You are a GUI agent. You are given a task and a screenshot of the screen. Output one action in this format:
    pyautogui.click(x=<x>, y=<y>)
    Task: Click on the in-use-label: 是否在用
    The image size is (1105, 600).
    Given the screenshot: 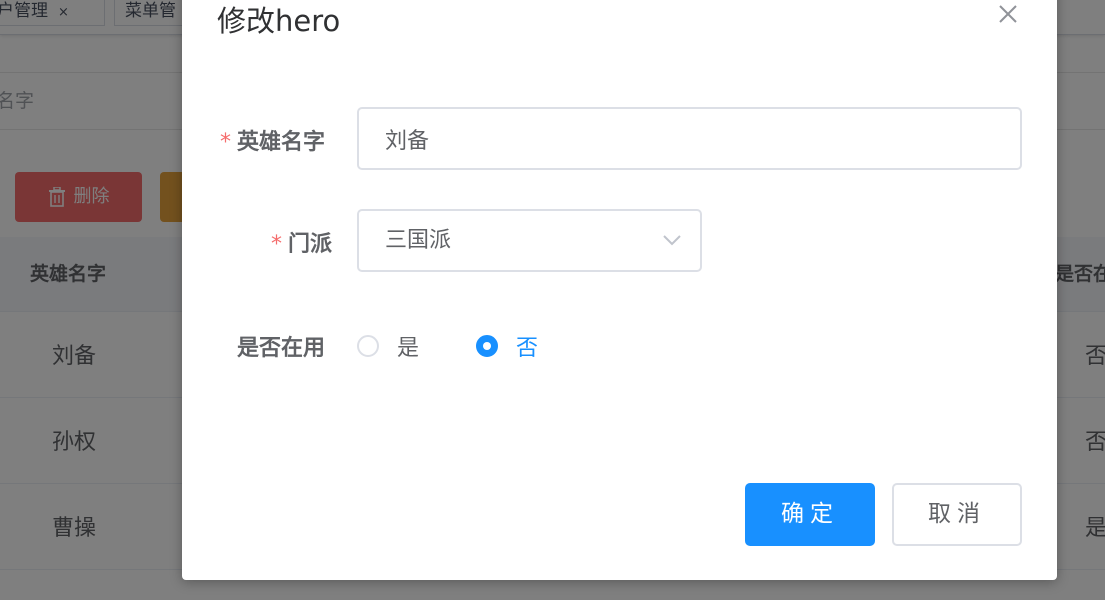 What is the action you would take?
    pyautogui.click(x=281, y=348)
    